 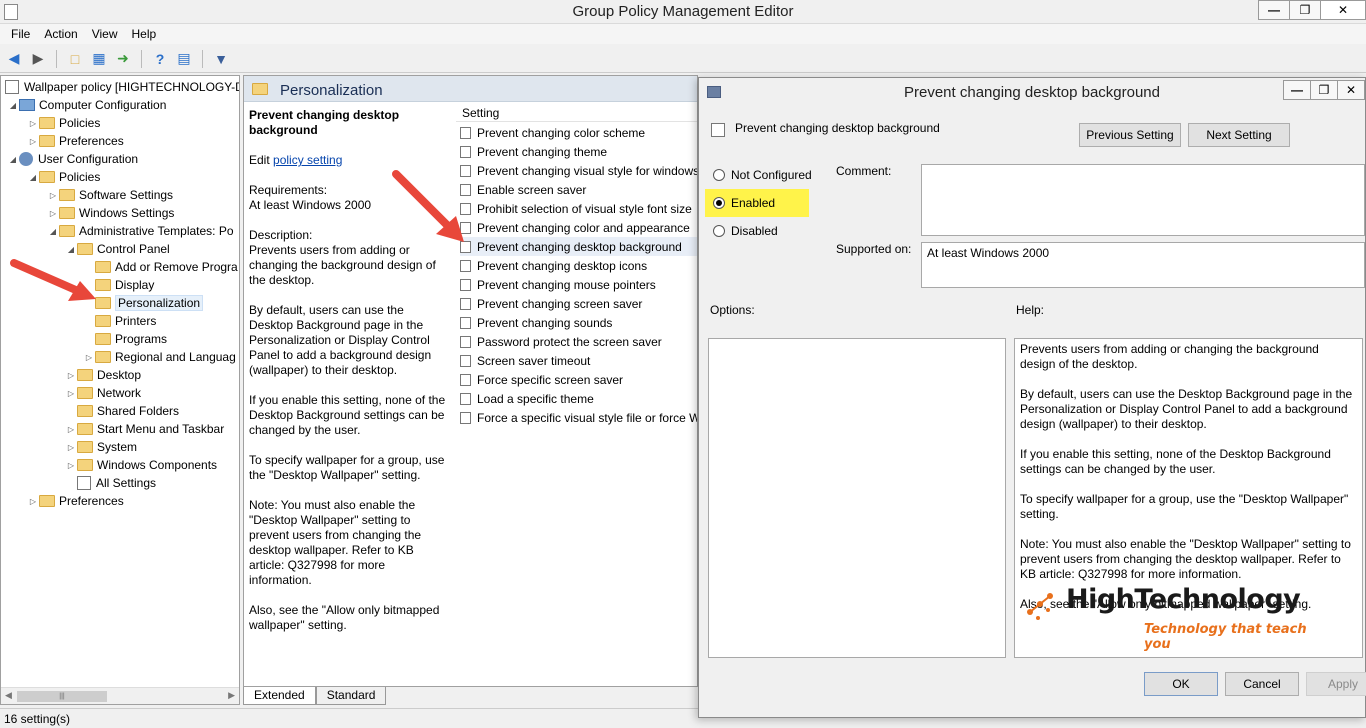 I want to click on radio-enabled: Enabled, so click(x=744, y=203).